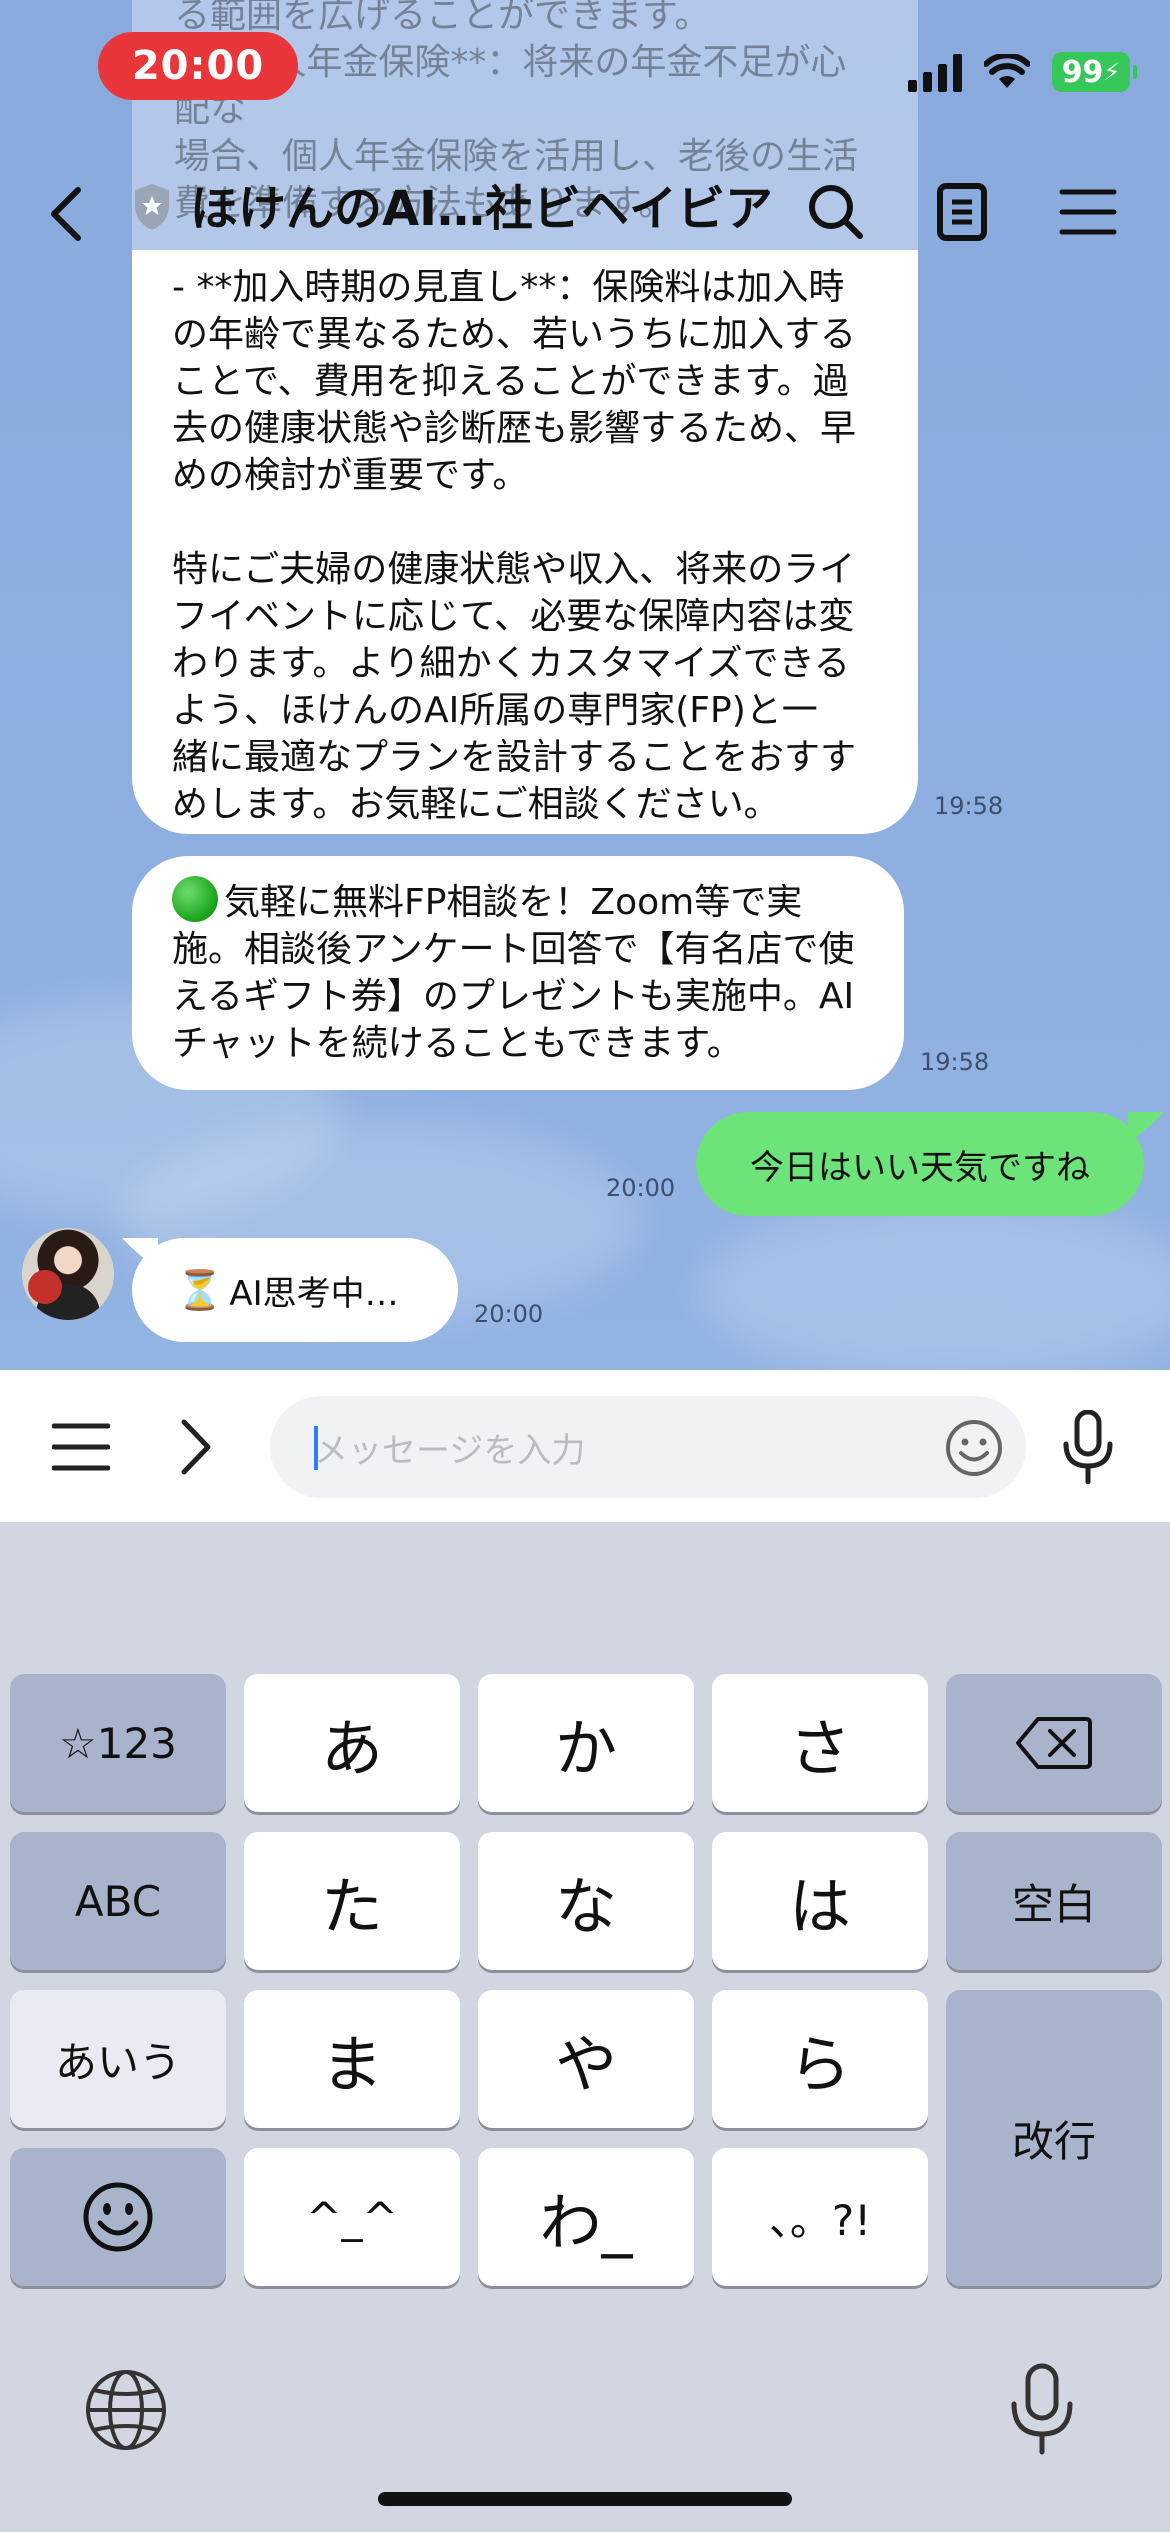  What do you see at coordinates (118, 2059) in the screenshot?
I see `key-kana-mode: あいう` at bounding box center [118, 2059].